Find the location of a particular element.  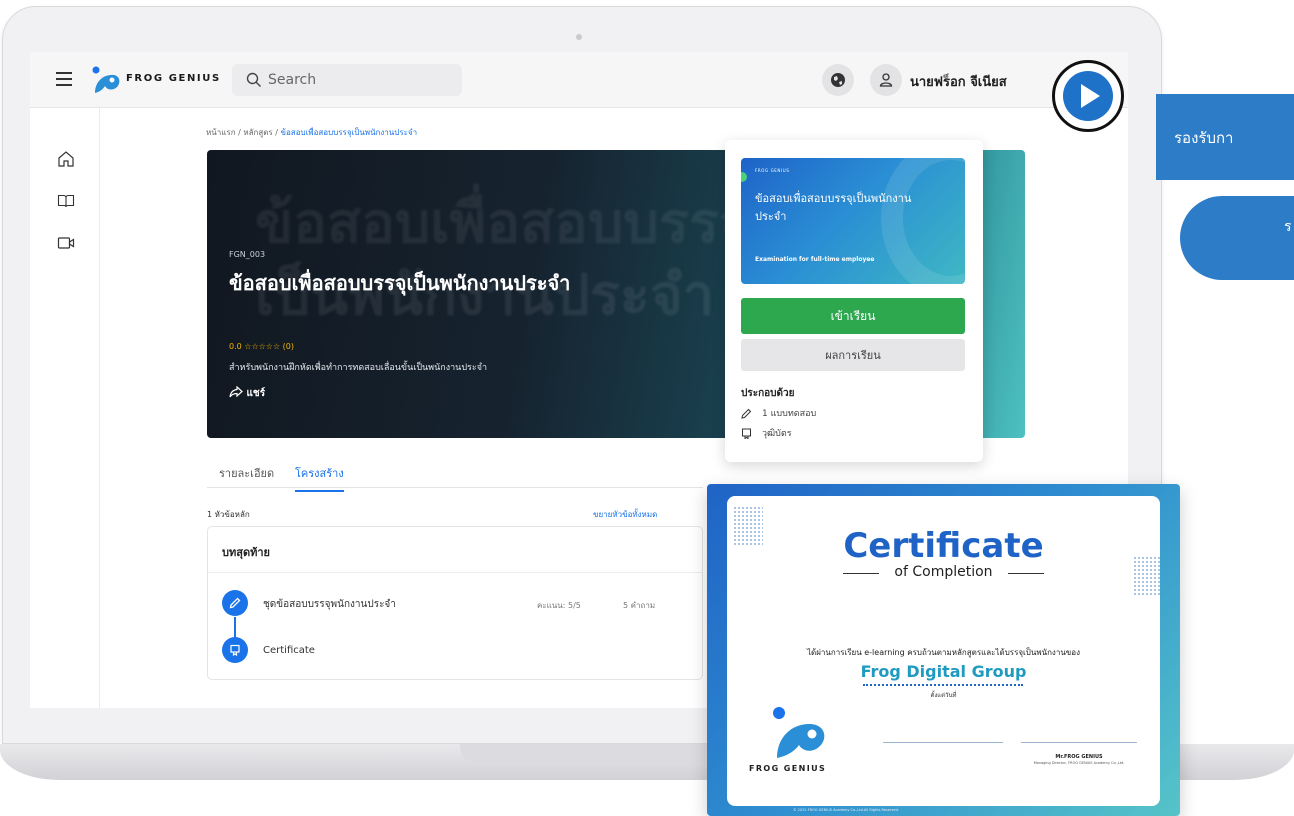

user-icon is located at coordinates (886, 80).